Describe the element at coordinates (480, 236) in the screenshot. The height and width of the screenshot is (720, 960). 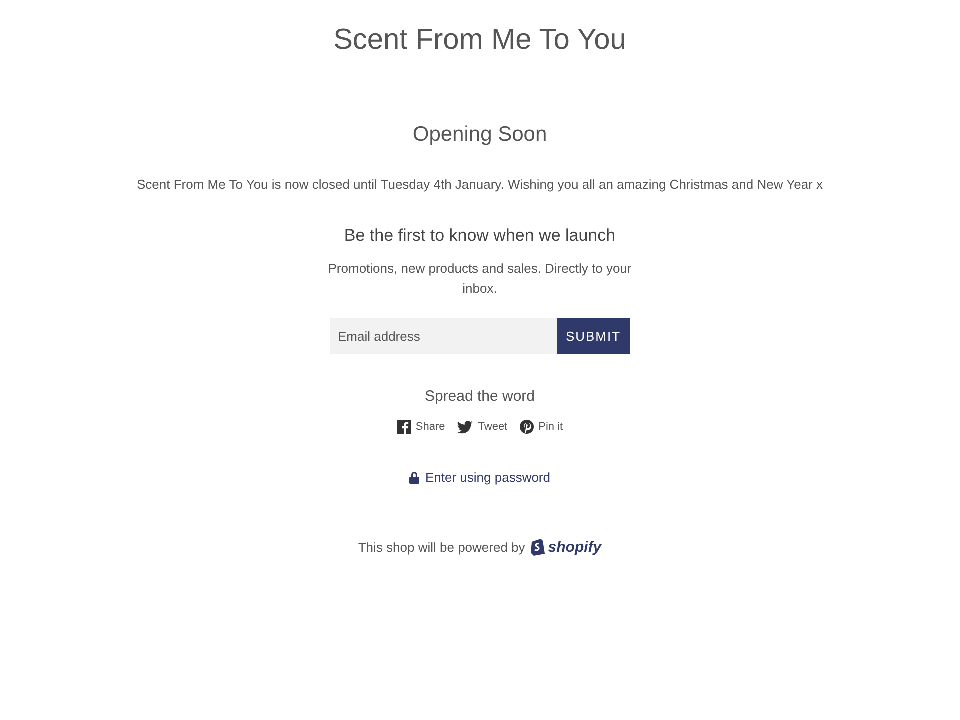
I see `newsletter-heading: Be the first to know when we launch` at that location.